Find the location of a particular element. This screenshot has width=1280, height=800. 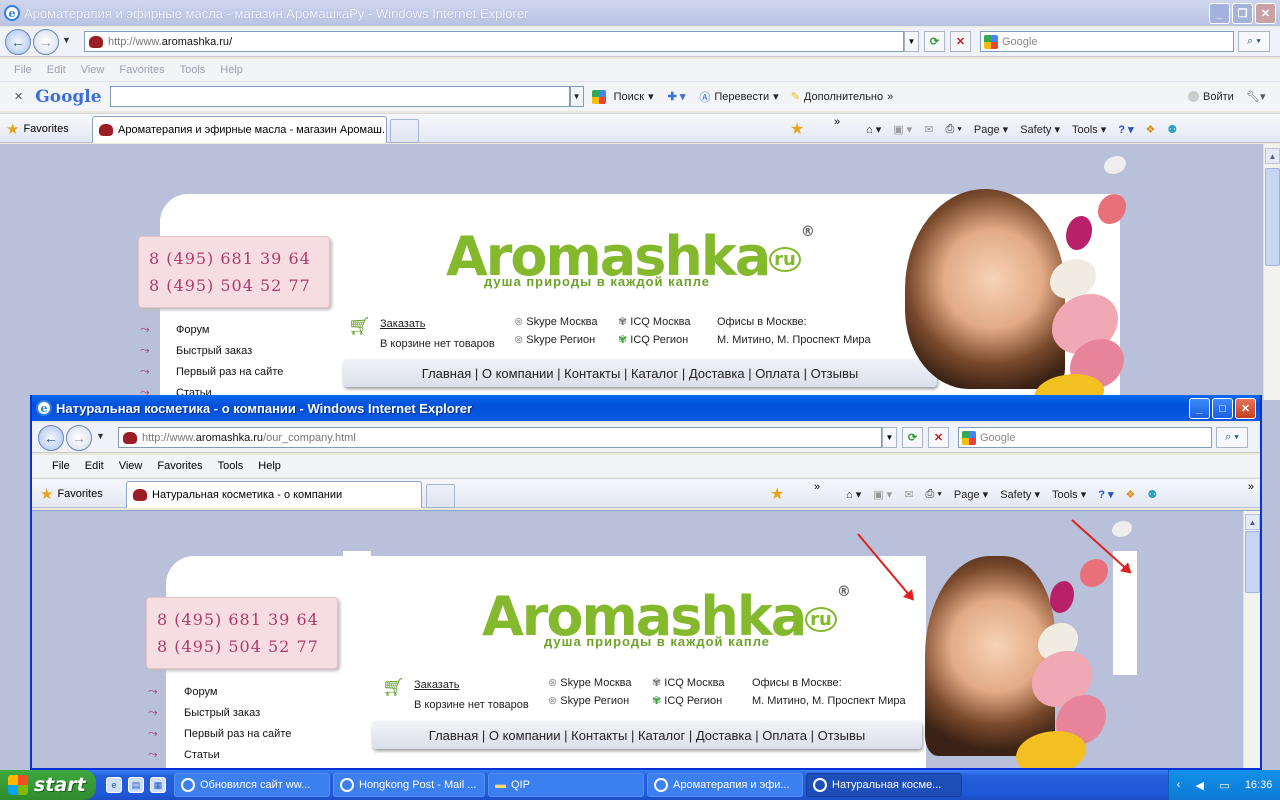

nav-catalog: Каталог is located at coordinates (654, 373).